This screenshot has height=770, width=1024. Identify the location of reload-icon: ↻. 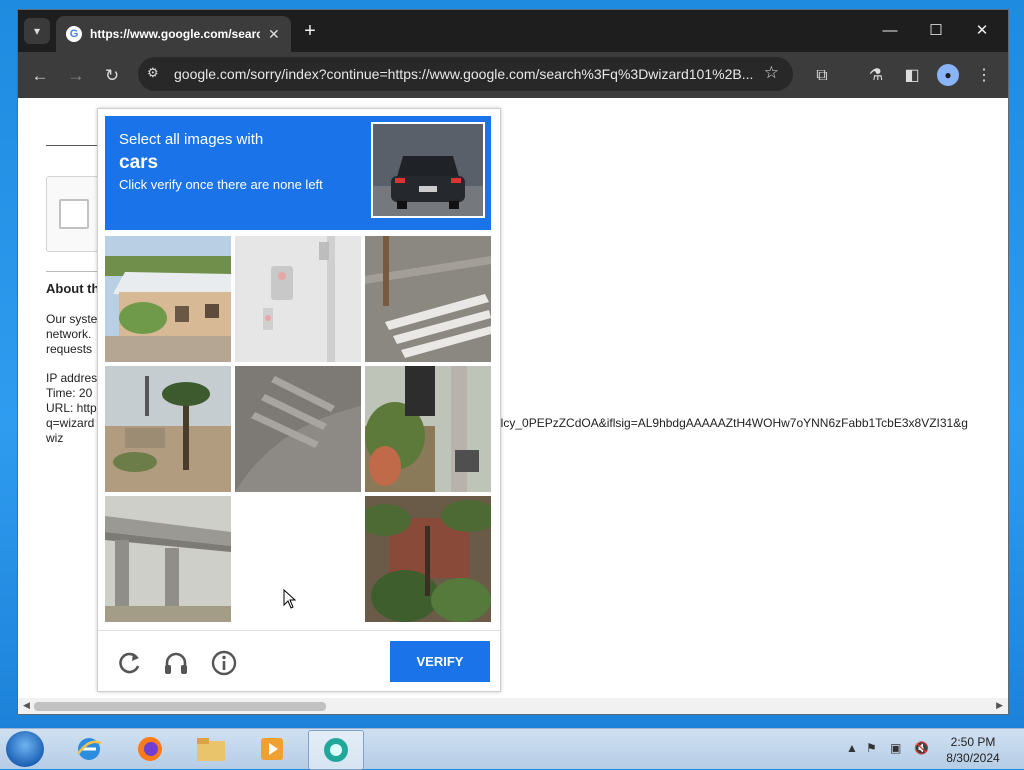
(112, 76).